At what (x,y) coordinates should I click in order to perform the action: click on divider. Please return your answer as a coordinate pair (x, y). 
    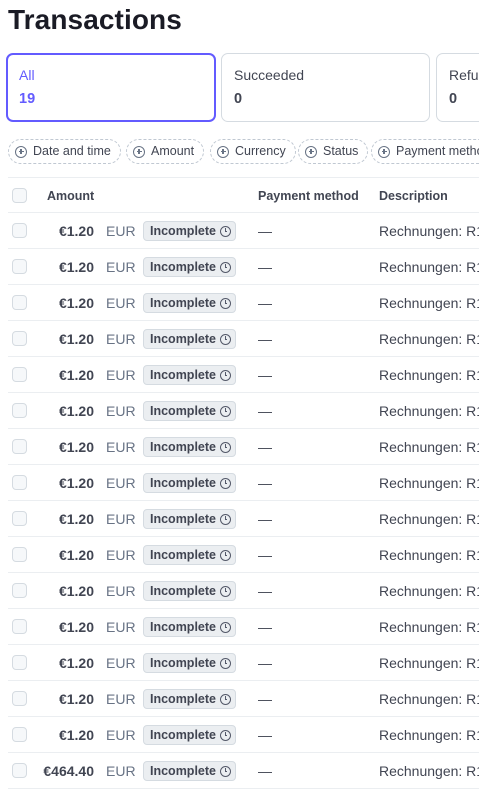
    Looking at the image, I should click on (243, 788).